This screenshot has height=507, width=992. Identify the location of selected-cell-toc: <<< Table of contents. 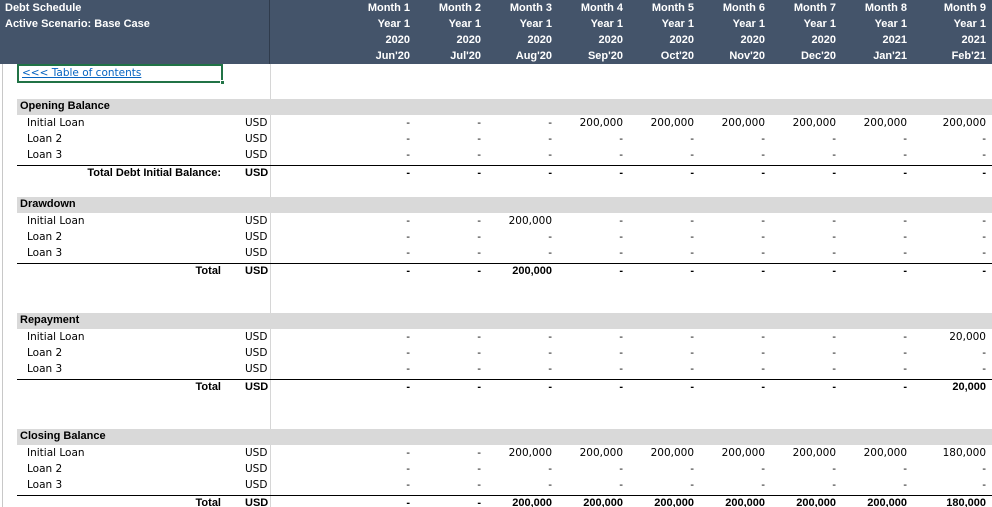
(121, 74).